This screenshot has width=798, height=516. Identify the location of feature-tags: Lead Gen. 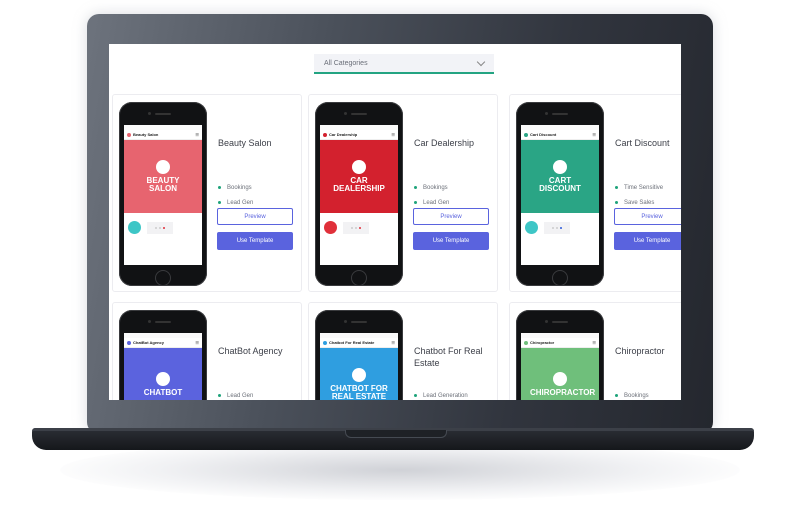
(235, 394).